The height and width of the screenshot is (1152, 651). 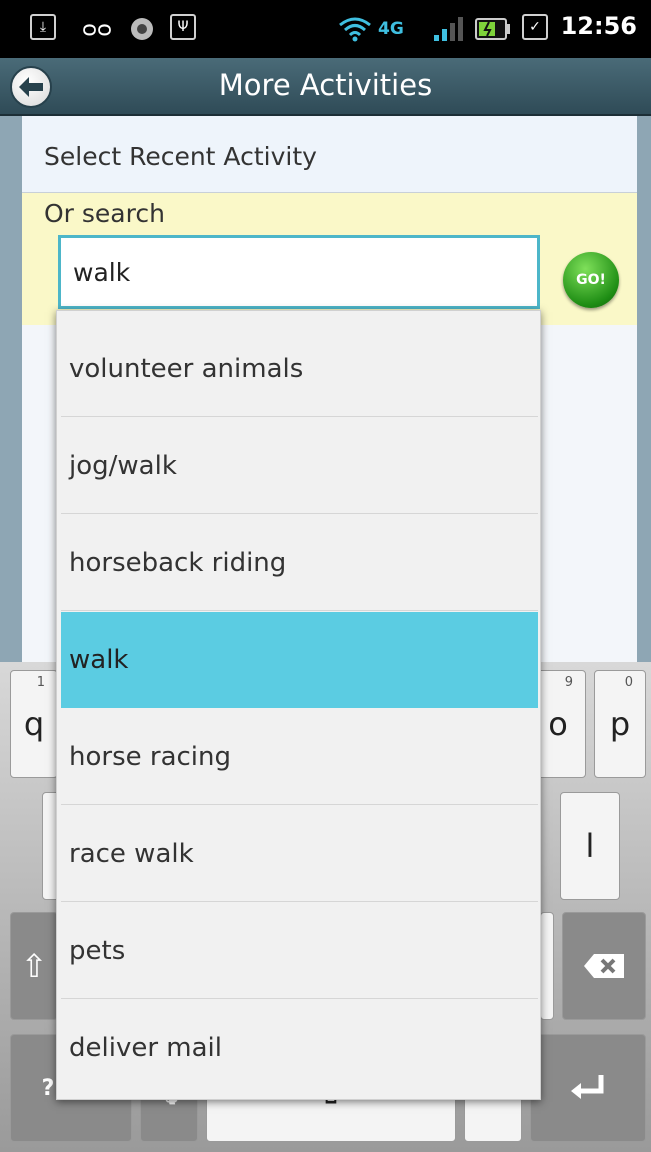 I want to click on shift-key: ⇧, so click(x=34, y=966).